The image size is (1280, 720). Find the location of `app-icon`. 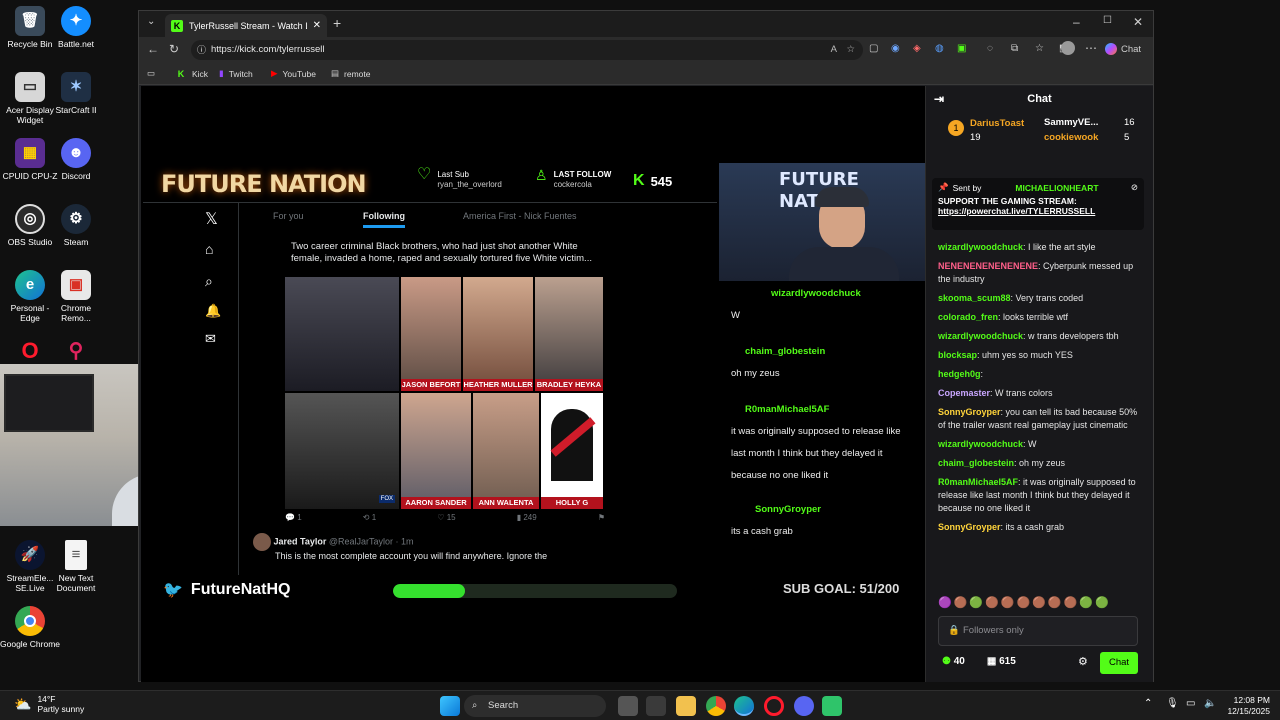

app-icon is located at coordinates (656, 706).